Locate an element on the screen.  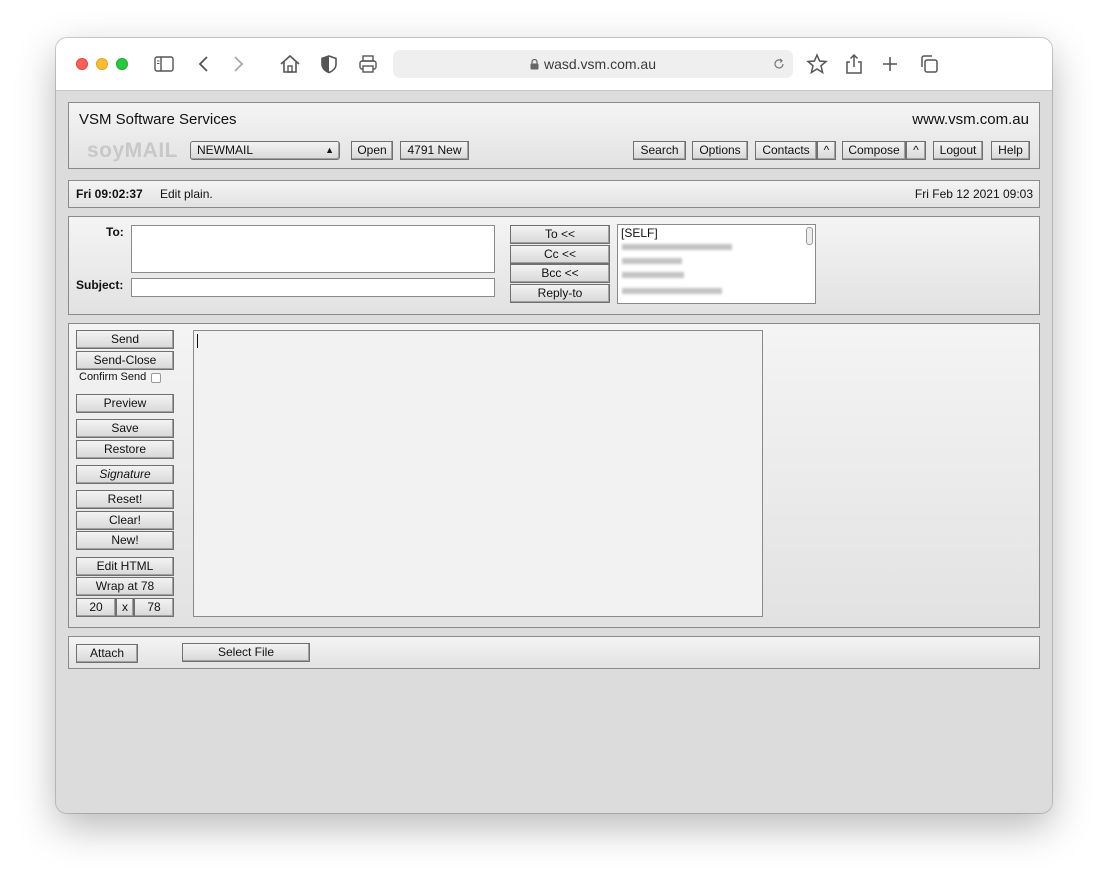
wrap-button: Wrap at 78 is located at coordinates (125, 586).